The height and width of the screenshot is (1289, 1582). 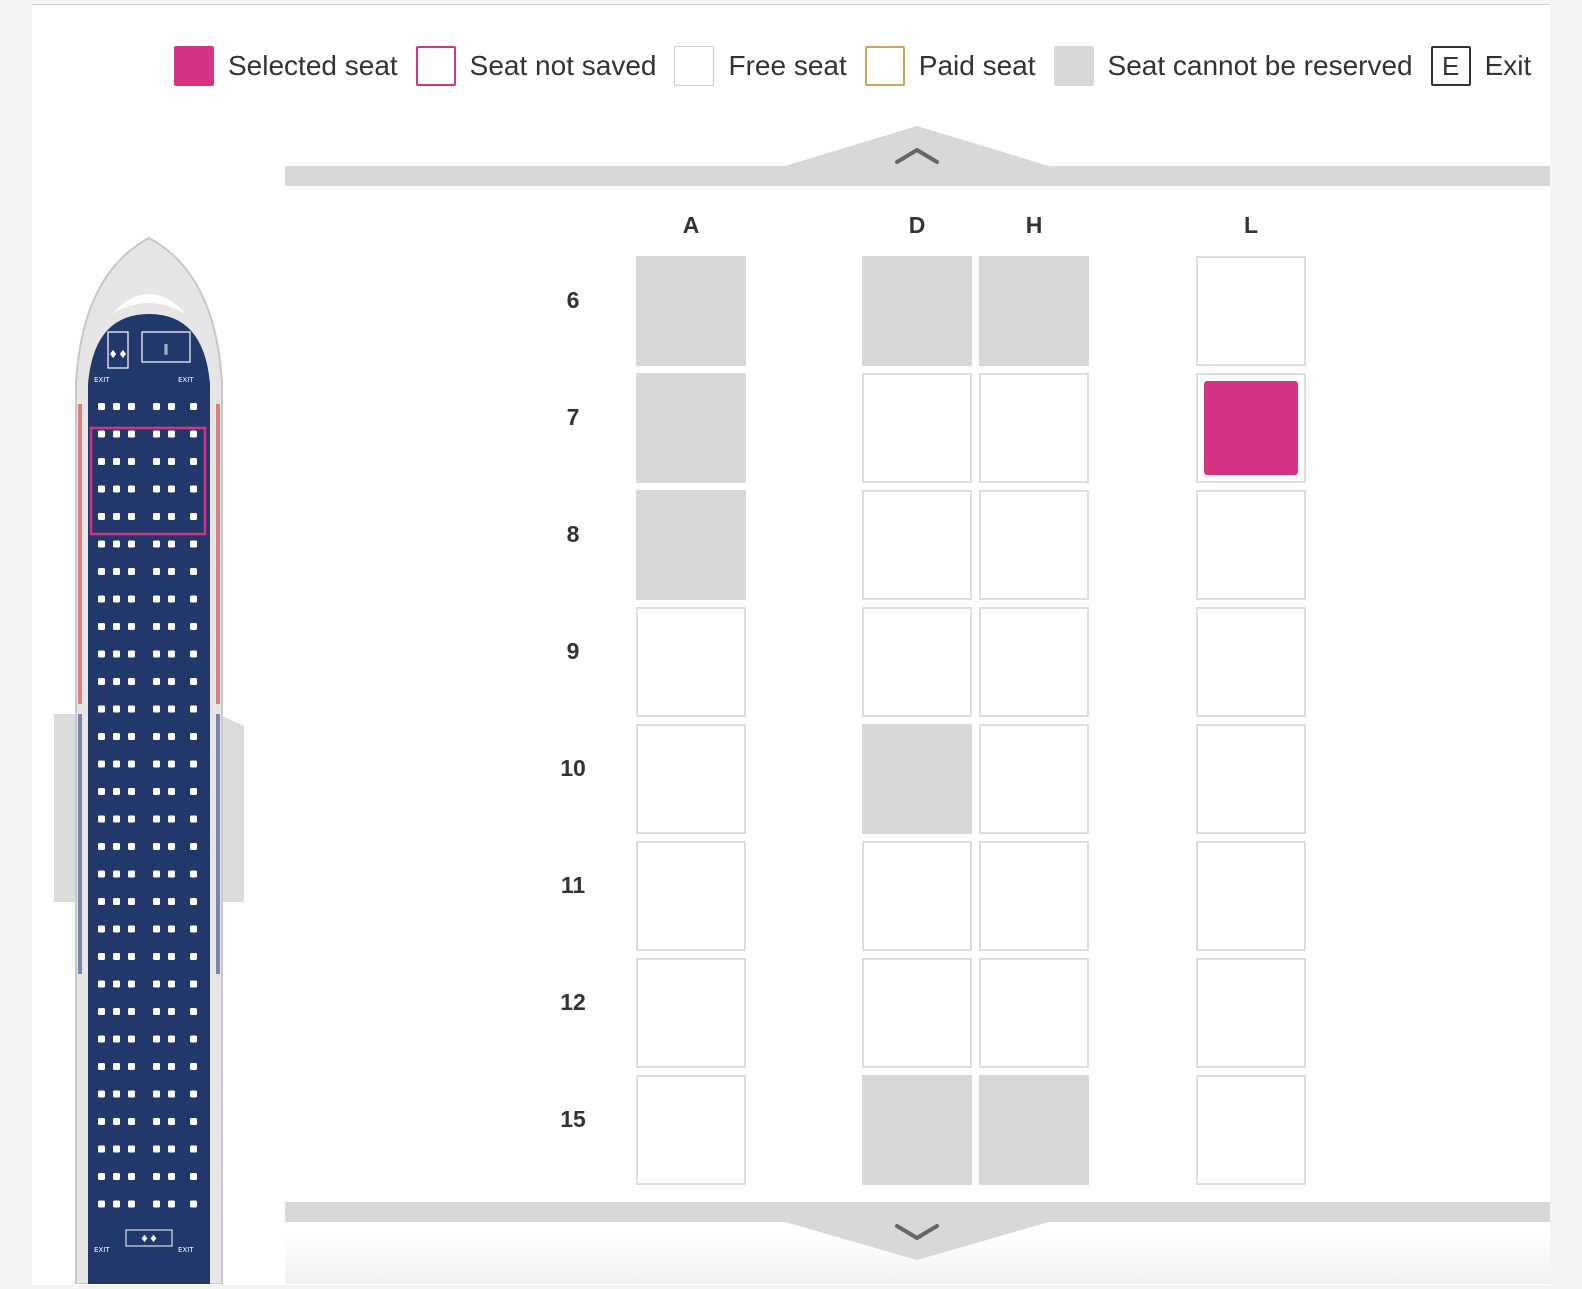 I want to click on seat-7l, so click(x=1251, y=428).